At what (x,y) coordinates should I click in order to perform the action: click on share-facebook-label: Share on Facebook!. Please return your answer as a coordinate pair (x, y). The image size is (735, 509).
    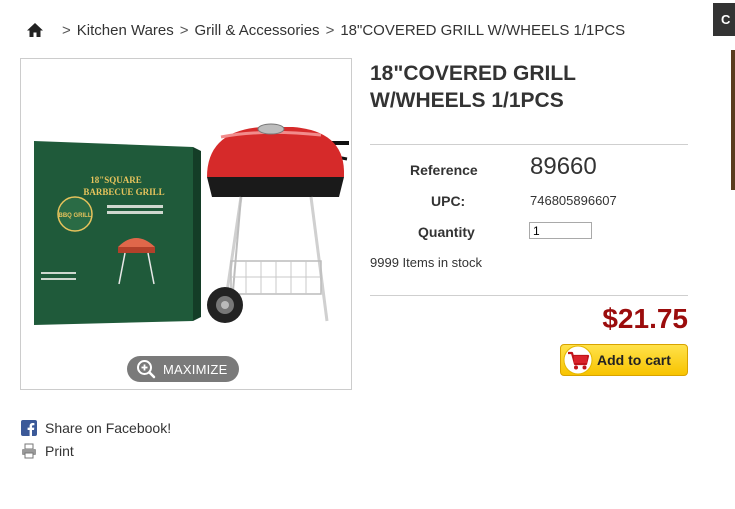
    Looking at the image, I should click on (108, 428).